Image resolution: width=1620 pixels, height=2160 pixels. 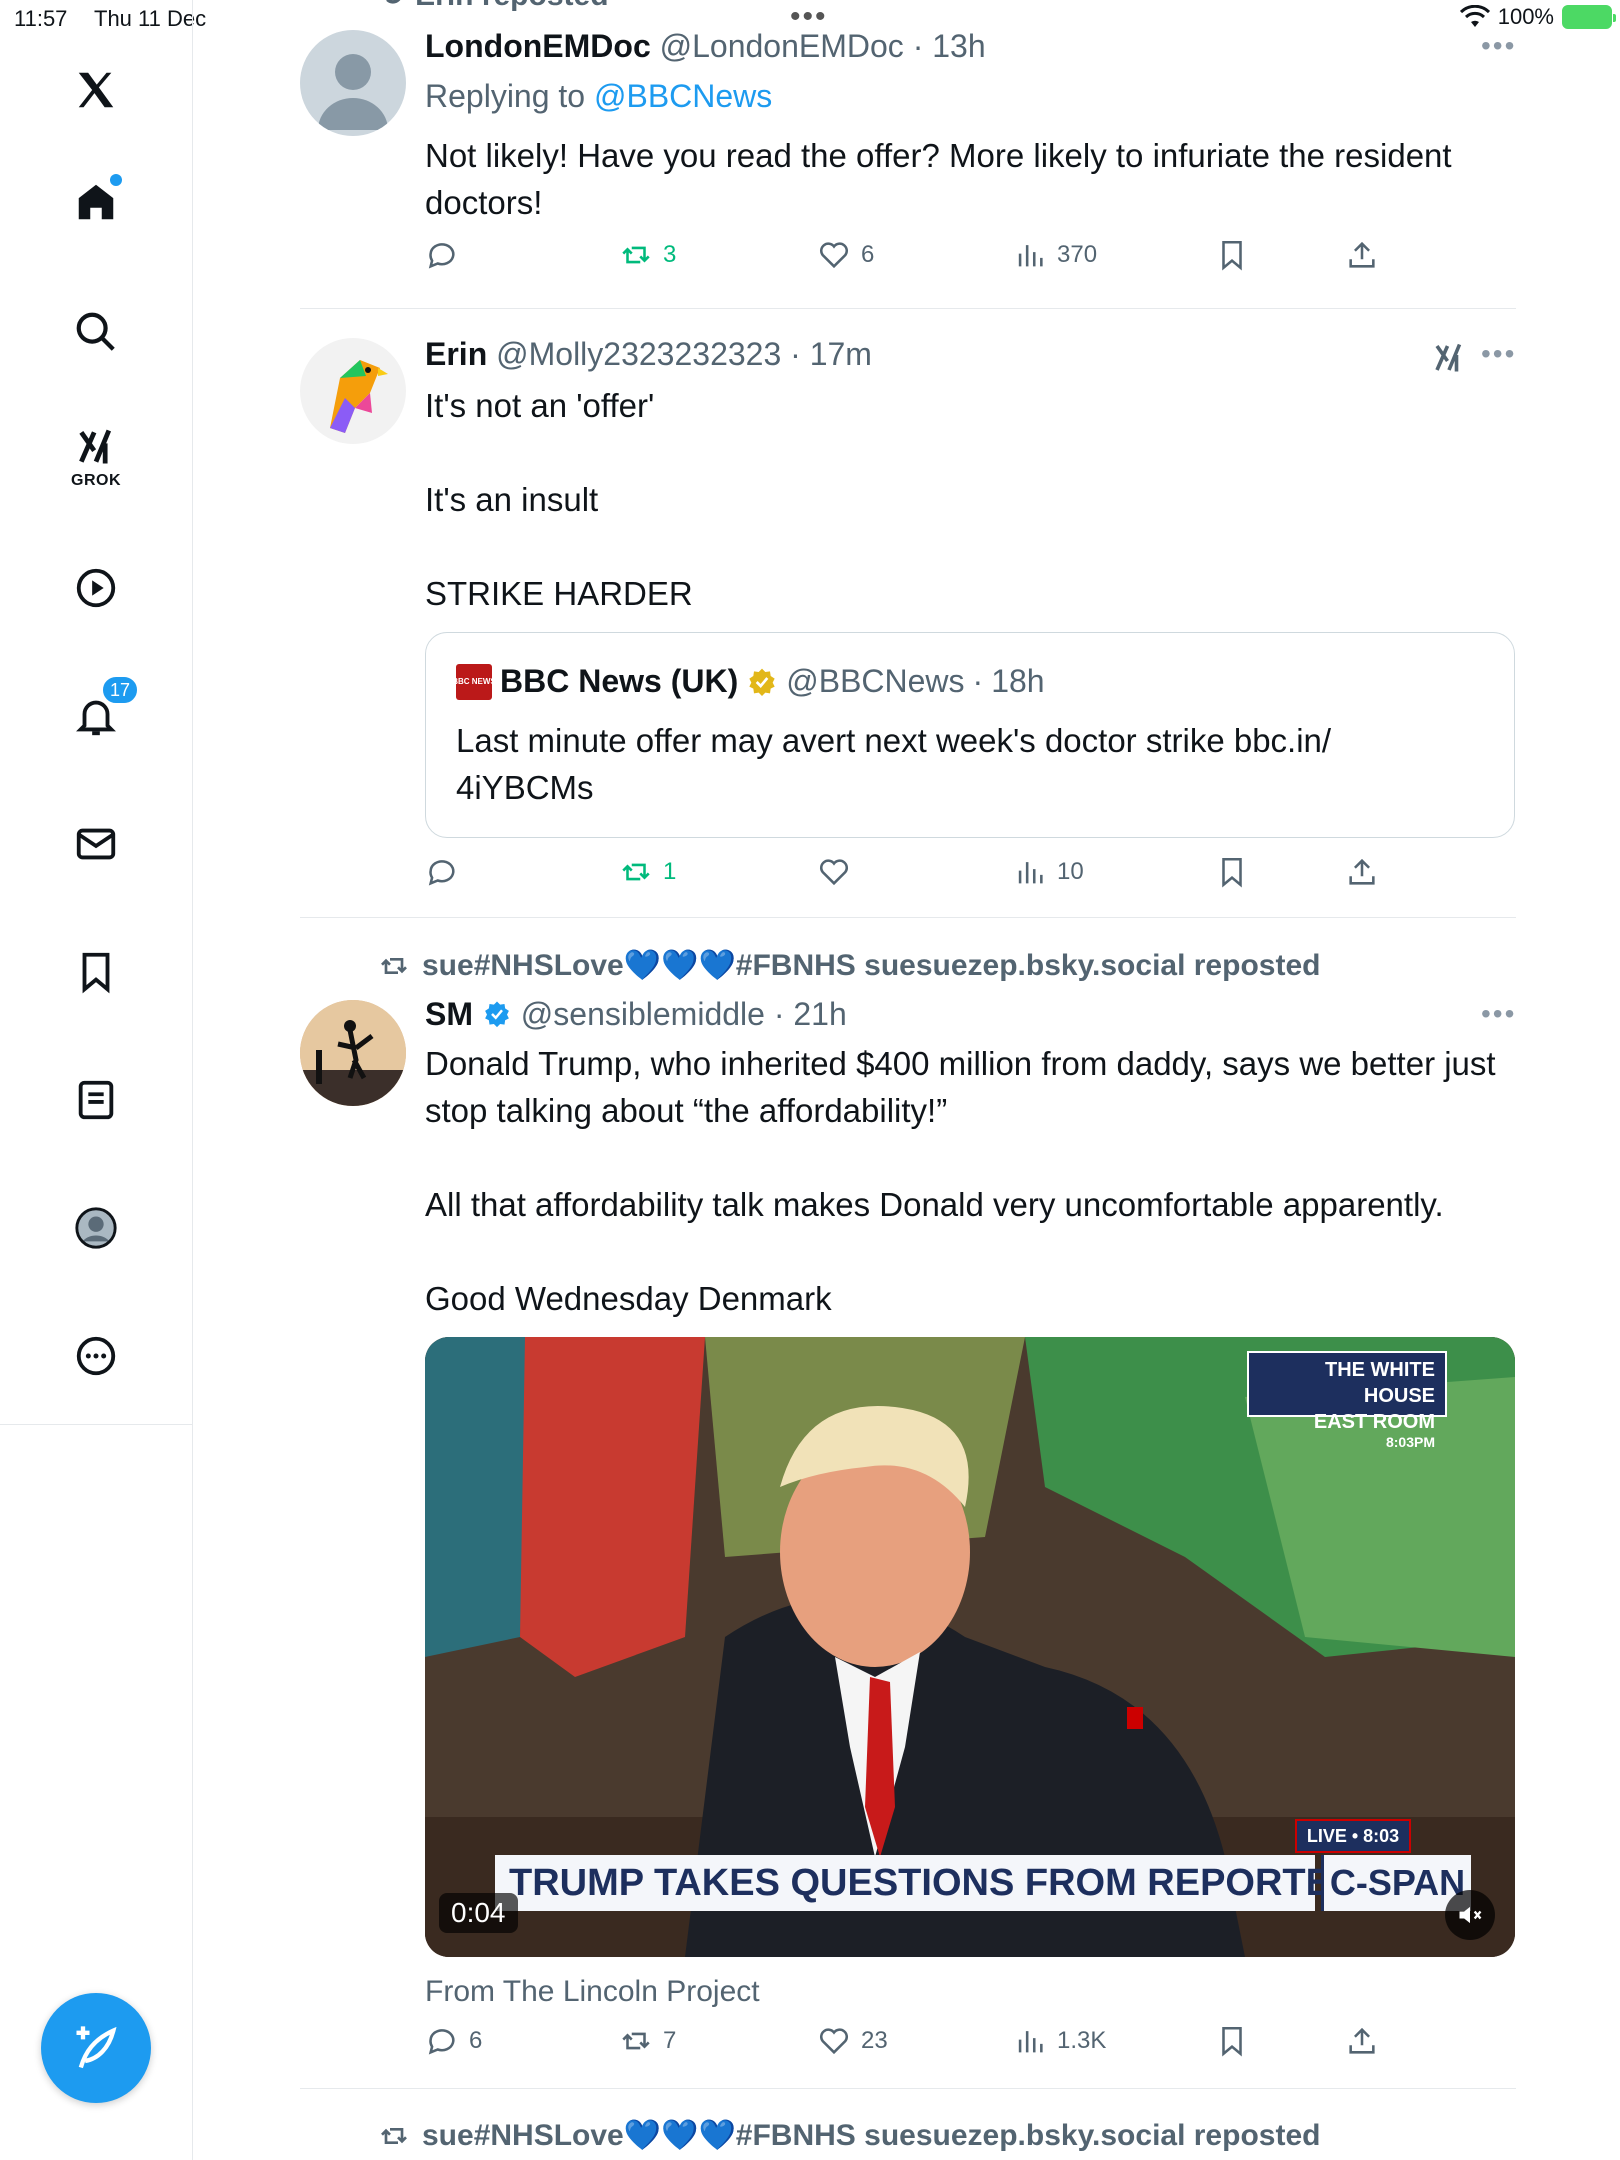 What do you see at coordinates (449, 1014) in the screenshot?
I see `author-name: SM` at bounding box center [449, 1014].